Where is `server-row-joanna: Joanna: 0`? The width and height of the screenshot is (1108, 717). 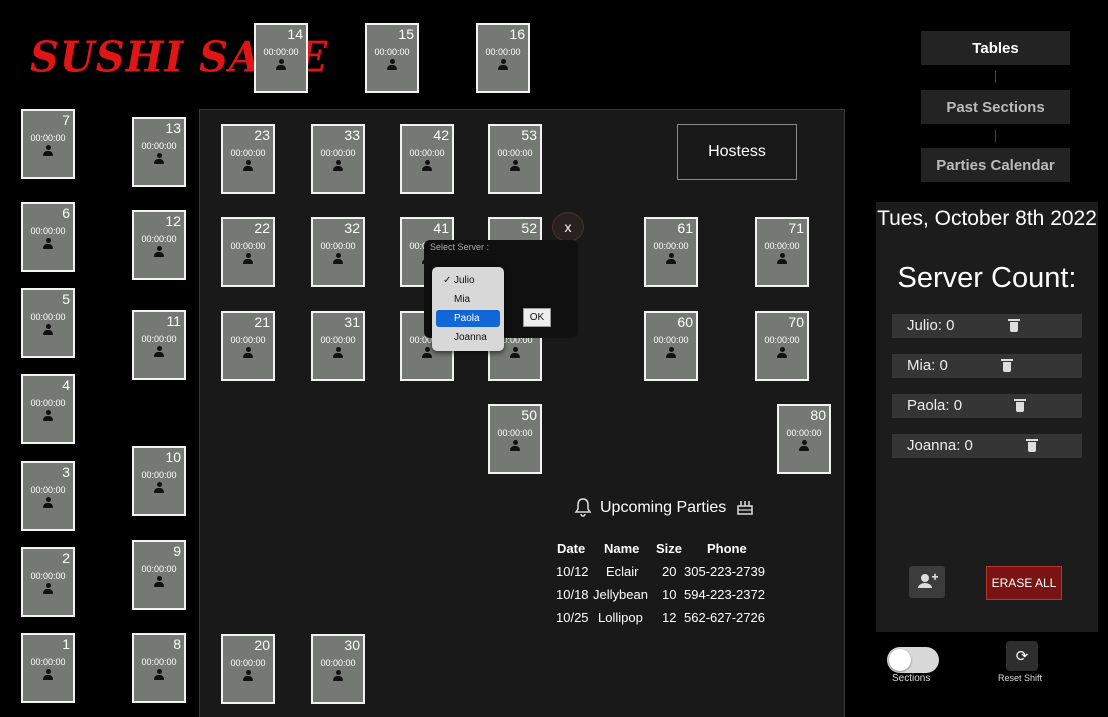 server-row-joanna: Joanna: 0 is located at coordinates (987, 446).